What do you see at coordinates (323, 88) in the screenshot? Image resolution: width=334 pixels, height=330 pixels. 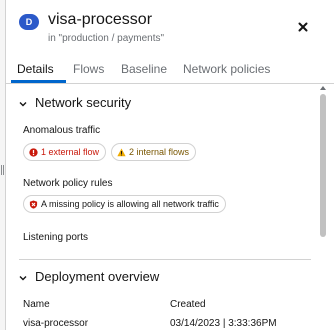 I see `scroll-up-arrow-icon` at bounding box center [323, 88].